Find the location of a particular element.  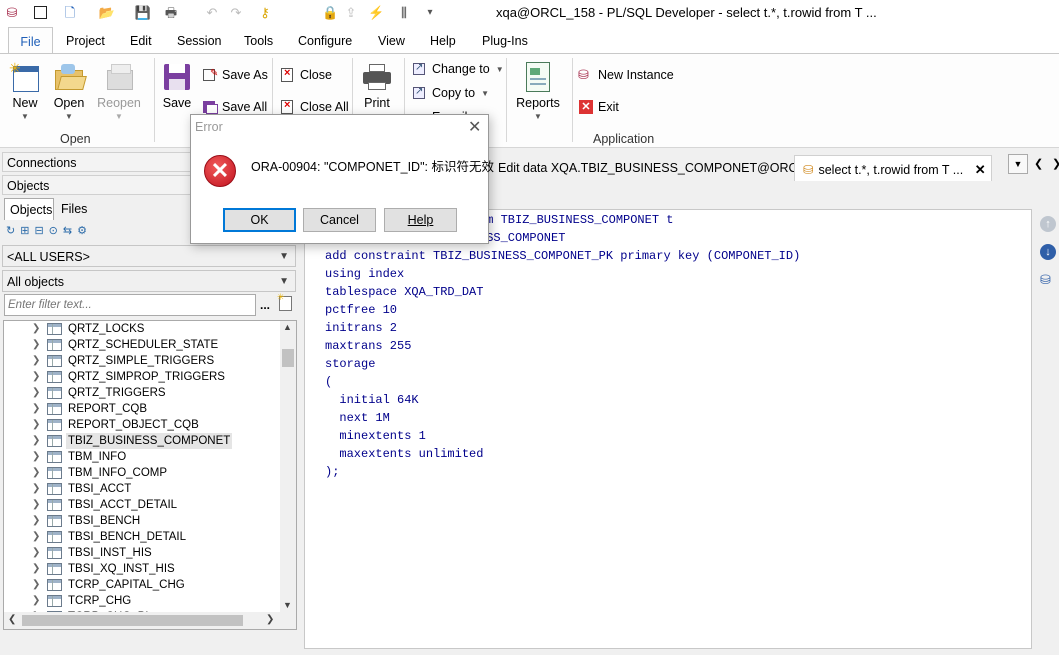

tree-item: ❯ QRTZ_TRIGGERS is located at coordinates (144, 393).